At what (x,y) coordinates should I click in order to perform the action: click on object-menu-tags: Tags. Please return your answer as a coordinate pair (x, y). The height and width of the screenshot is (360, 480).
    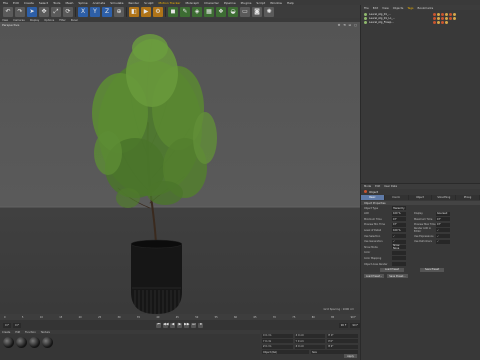
    Looking at the image, I should click on (410, 8).